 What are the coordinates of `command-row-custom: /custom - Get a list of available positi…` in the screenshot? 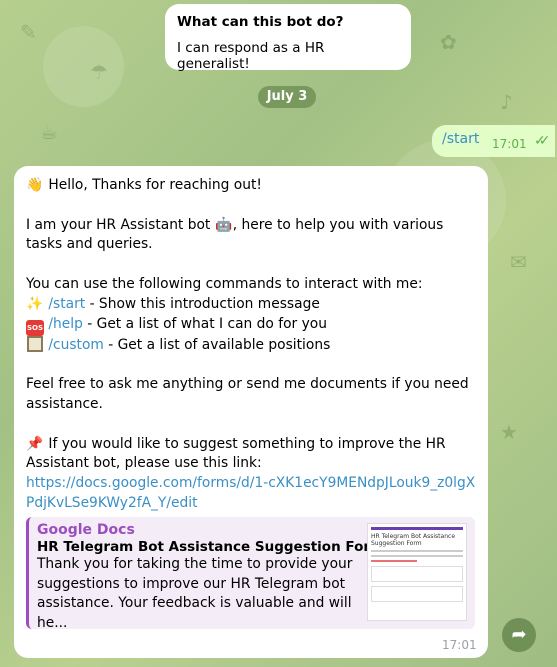 It's located at (251, 345).